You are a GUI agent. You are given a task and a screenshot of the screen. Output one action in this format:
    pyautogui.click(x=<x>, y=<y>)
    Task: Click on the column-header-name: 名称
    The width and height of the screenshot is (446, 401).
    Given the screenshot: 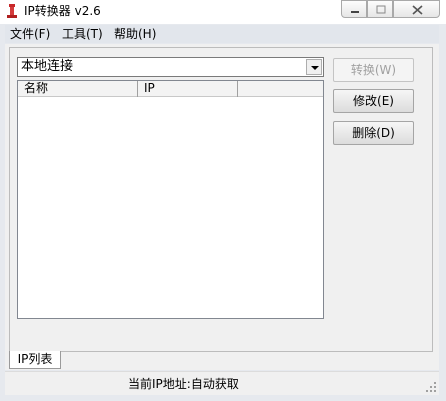 What is the action you would take?
    pyautogui.click(x=78, y=89)
    